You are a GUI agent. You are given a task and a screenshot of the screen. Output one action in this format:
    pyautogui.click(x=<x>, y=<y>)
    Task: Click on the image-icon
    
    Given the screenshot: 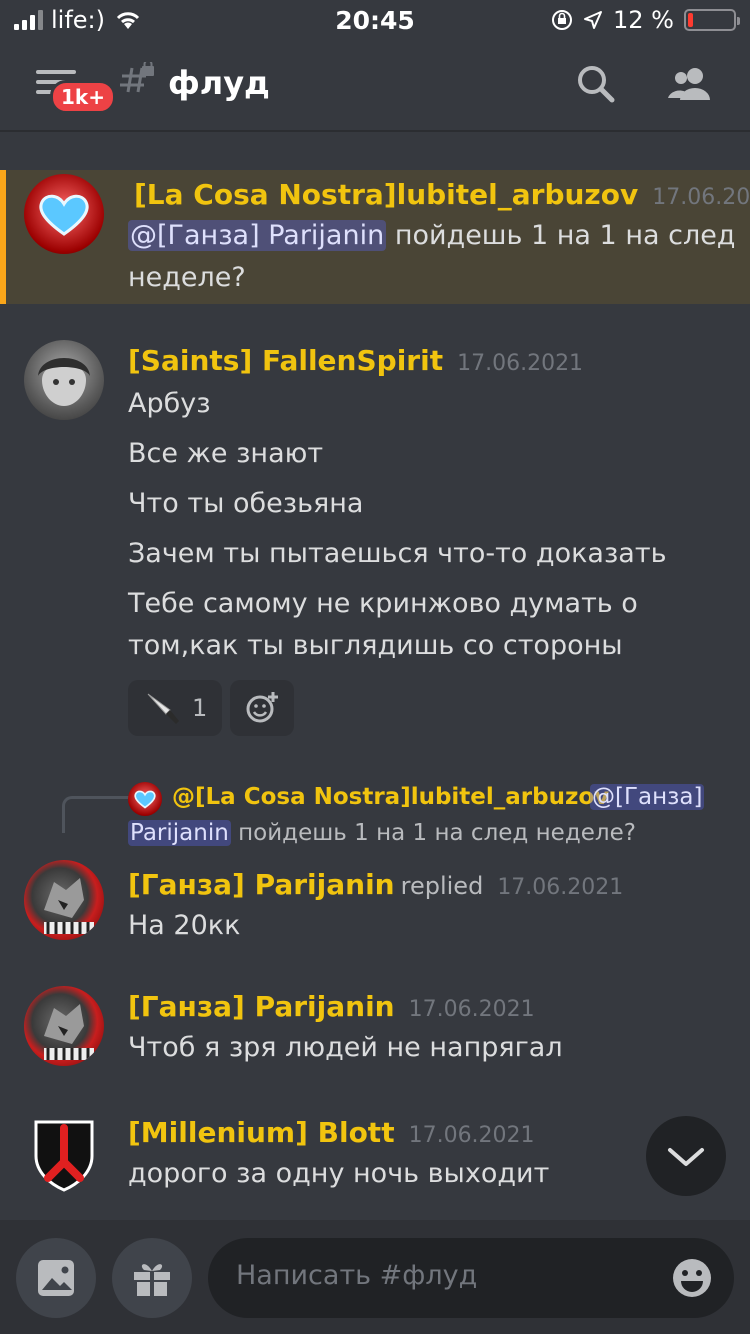 What is the action you would take?
    pyautogui.click(x=56, y=1278)
    